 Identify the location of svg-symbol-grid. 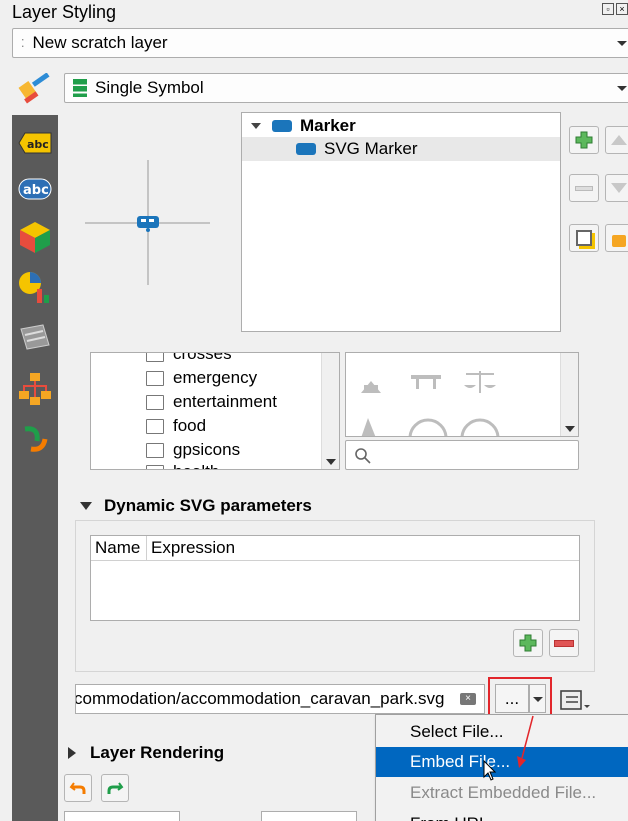
(462, 394).